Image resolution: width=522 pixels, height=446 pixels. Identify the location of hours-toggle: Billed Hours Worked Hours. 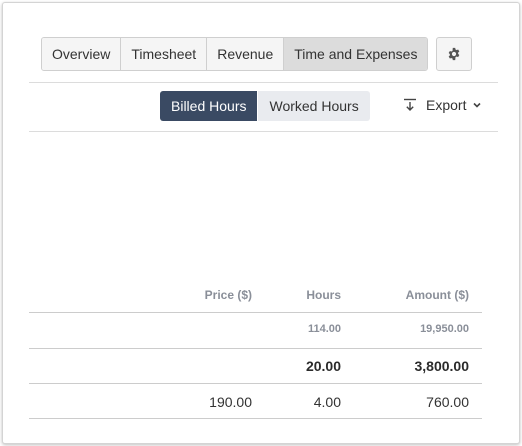
(265, 106).